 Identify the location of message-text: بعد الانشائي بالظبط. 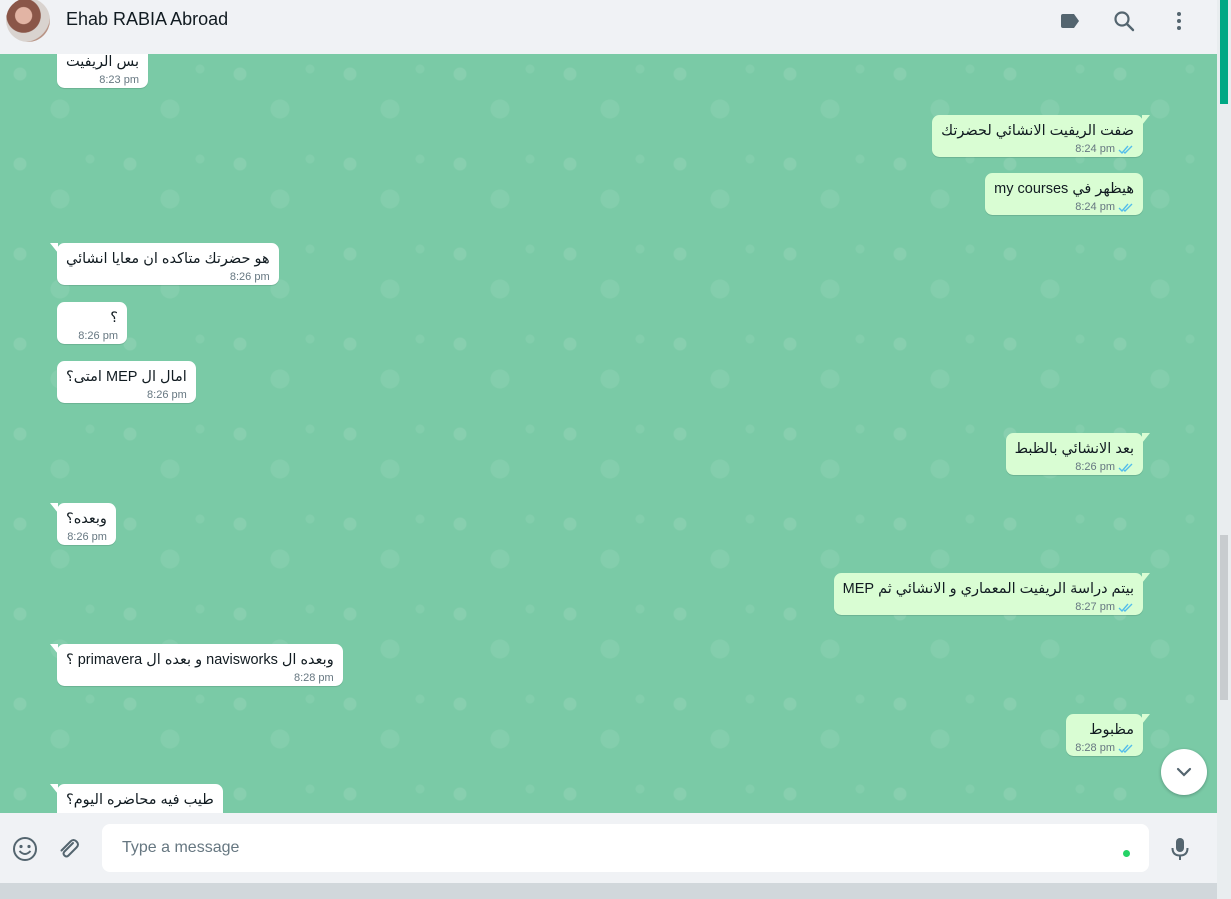
(1074, 449).